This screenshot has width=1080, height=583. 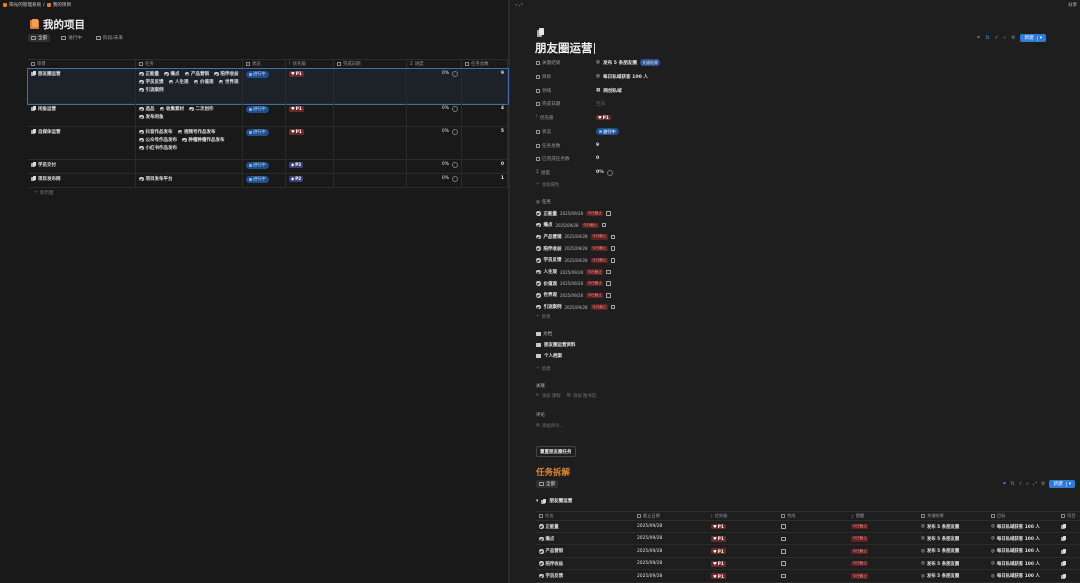 I want to click on col-due: 完成日期, so click(x=370, y=64).